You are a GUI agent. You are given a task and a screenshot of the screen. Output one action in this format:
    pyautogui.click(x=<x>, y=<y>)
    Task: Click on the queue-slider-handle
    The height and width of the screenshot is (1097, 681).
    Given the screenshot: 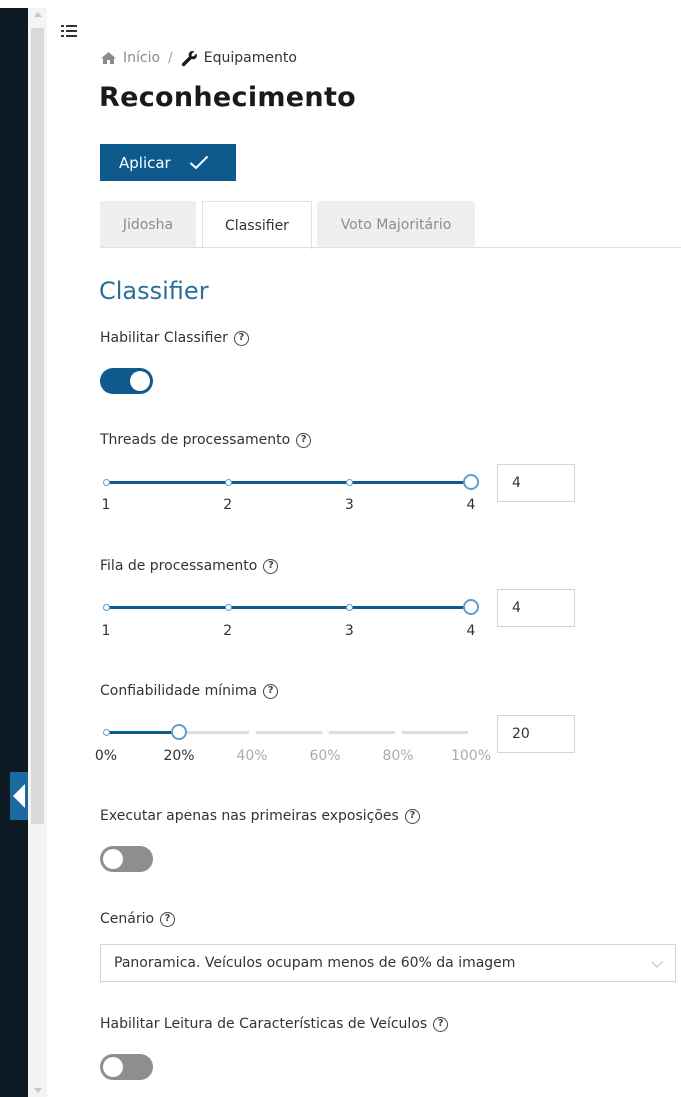 What is the action you would take?
    pyautogui.click(x=471, y=607)
    